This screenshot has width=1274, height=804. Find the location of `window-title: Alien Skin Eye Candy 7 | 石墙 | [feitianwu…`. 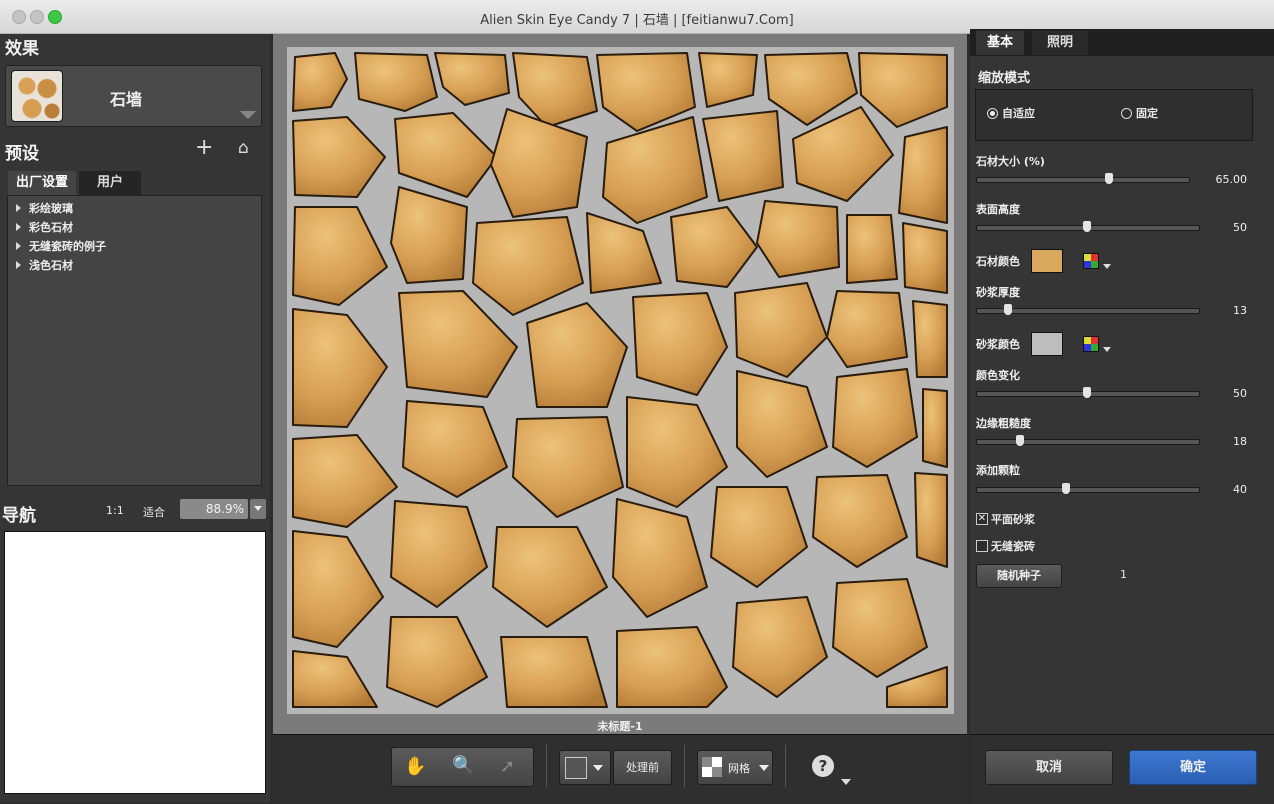

window-title: Alien Skin Eye Candy 7 | 石墙 | [feitianwu… is located at coordinates (637, 20).